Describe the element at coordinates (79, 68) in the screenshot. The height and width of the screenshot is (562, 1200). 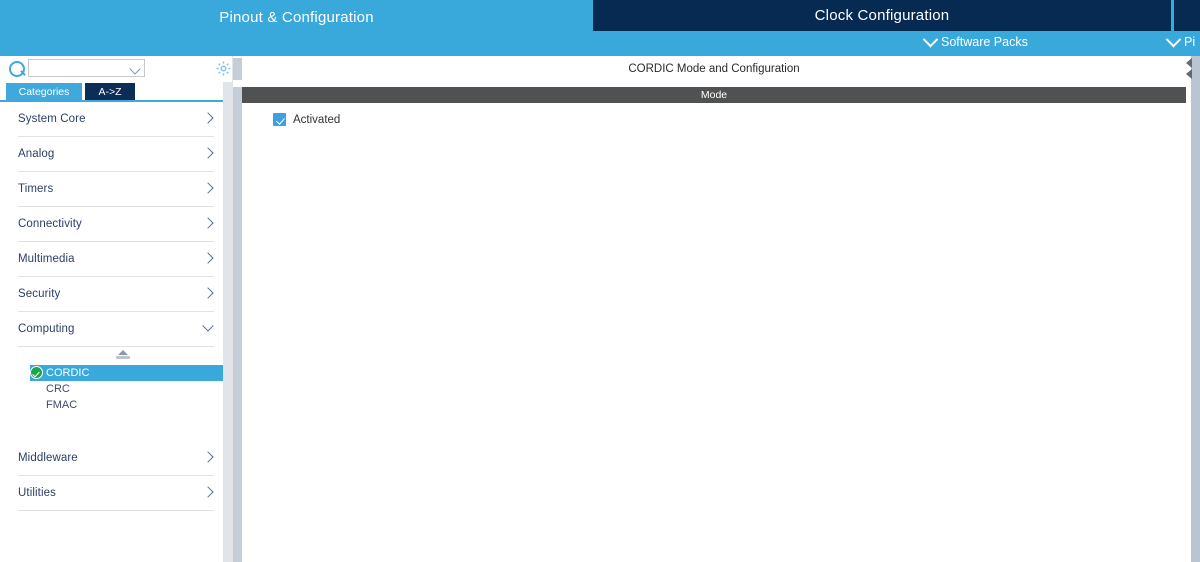
I see `search-input` at that location.